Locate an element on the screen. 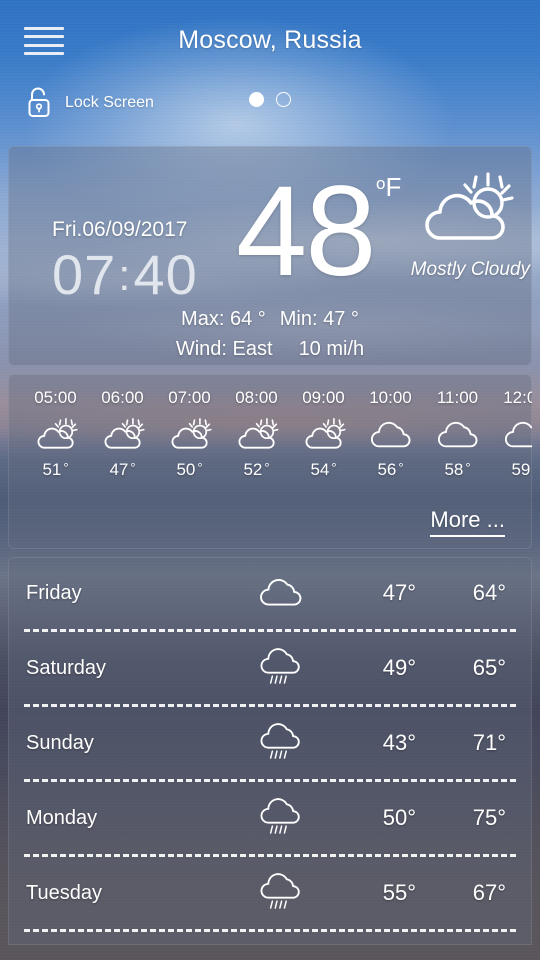 The width and height of the screenshot is (540, 960). hour-temperature: 51 ° is located at coordinates (55, 469).